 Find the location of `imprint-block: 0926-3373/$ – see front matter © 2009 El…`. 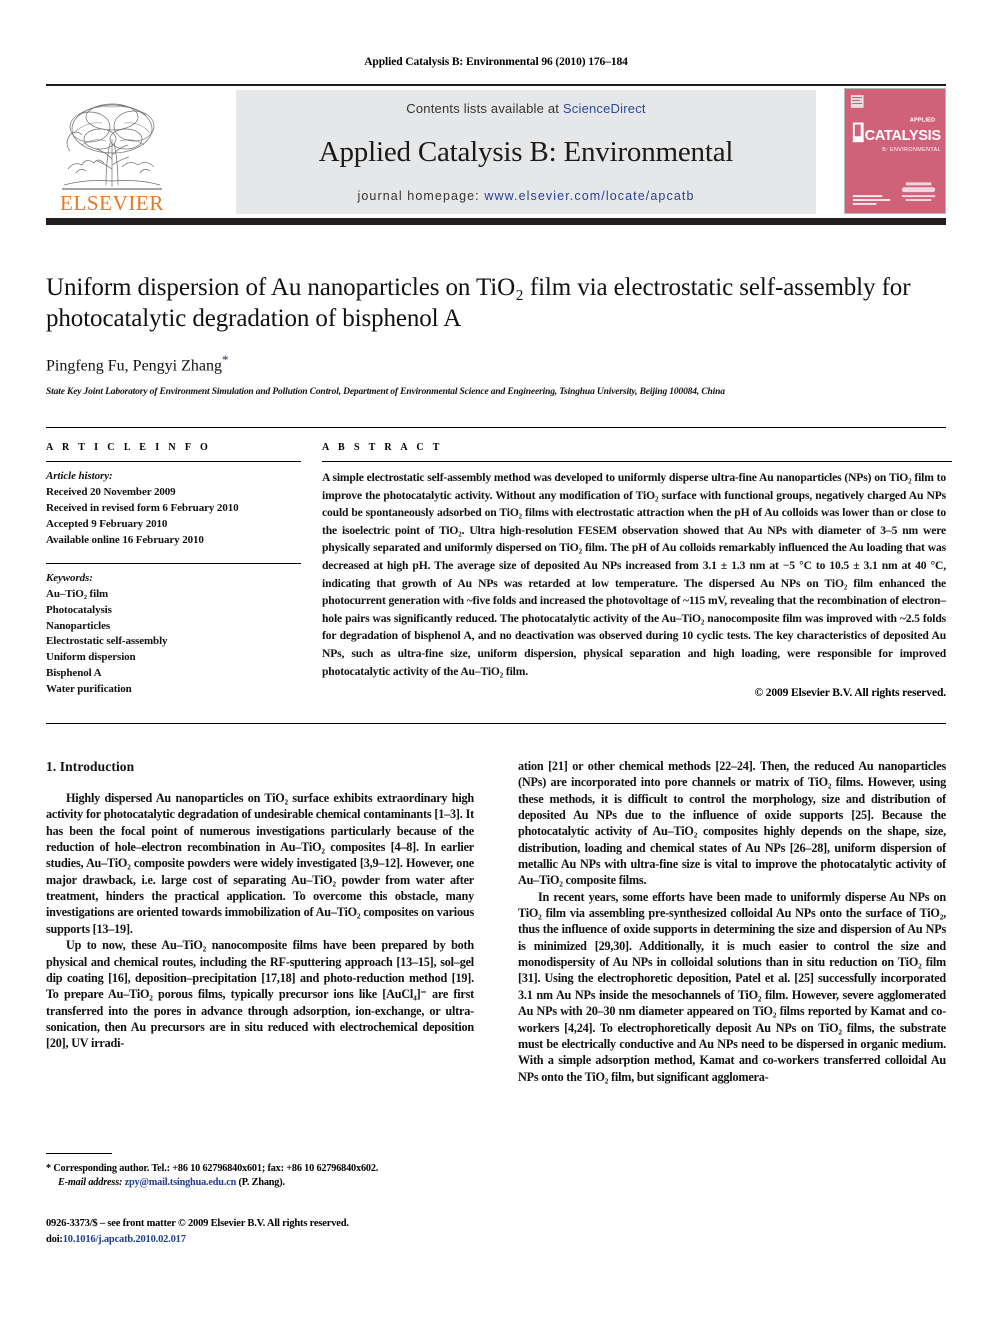

imprint-block: 0926-3373/$ – see front matter © 2009 El… is located at coordinates (271, 1232).